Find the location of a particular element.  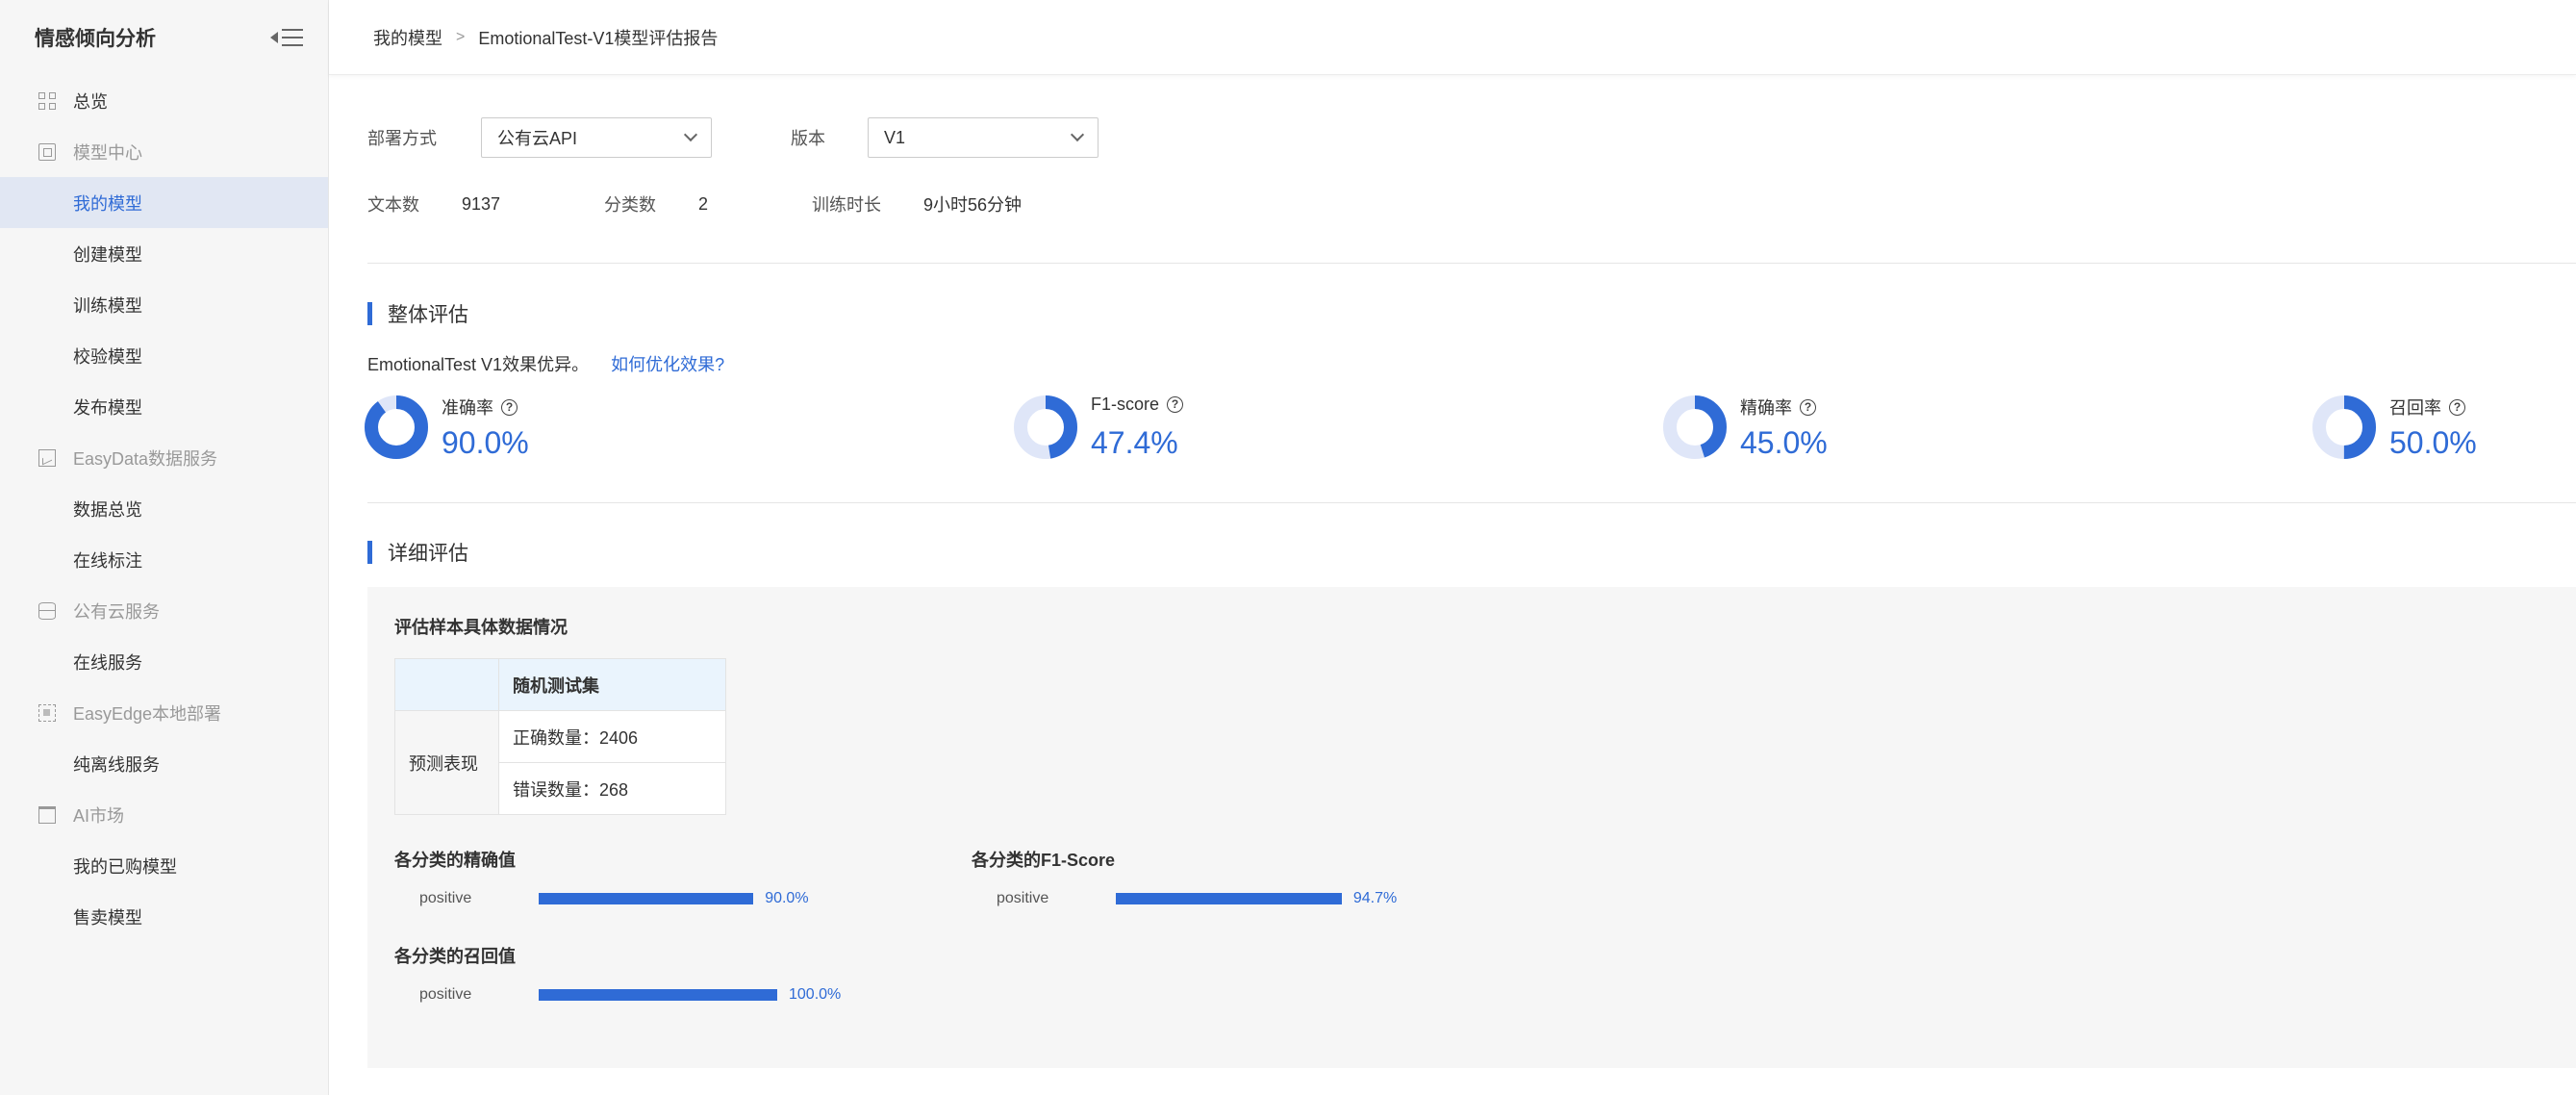

sidebar-item-label: 在线标注 is located at coordinates (107, 561).